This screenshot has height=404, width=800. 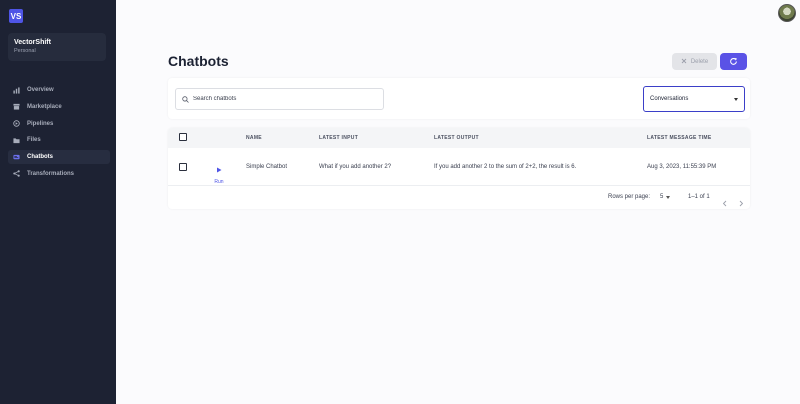 What do you see at coordinates (16, 140) in the screenshot?
I see `folder-icon` at bounding box center [16, 140].